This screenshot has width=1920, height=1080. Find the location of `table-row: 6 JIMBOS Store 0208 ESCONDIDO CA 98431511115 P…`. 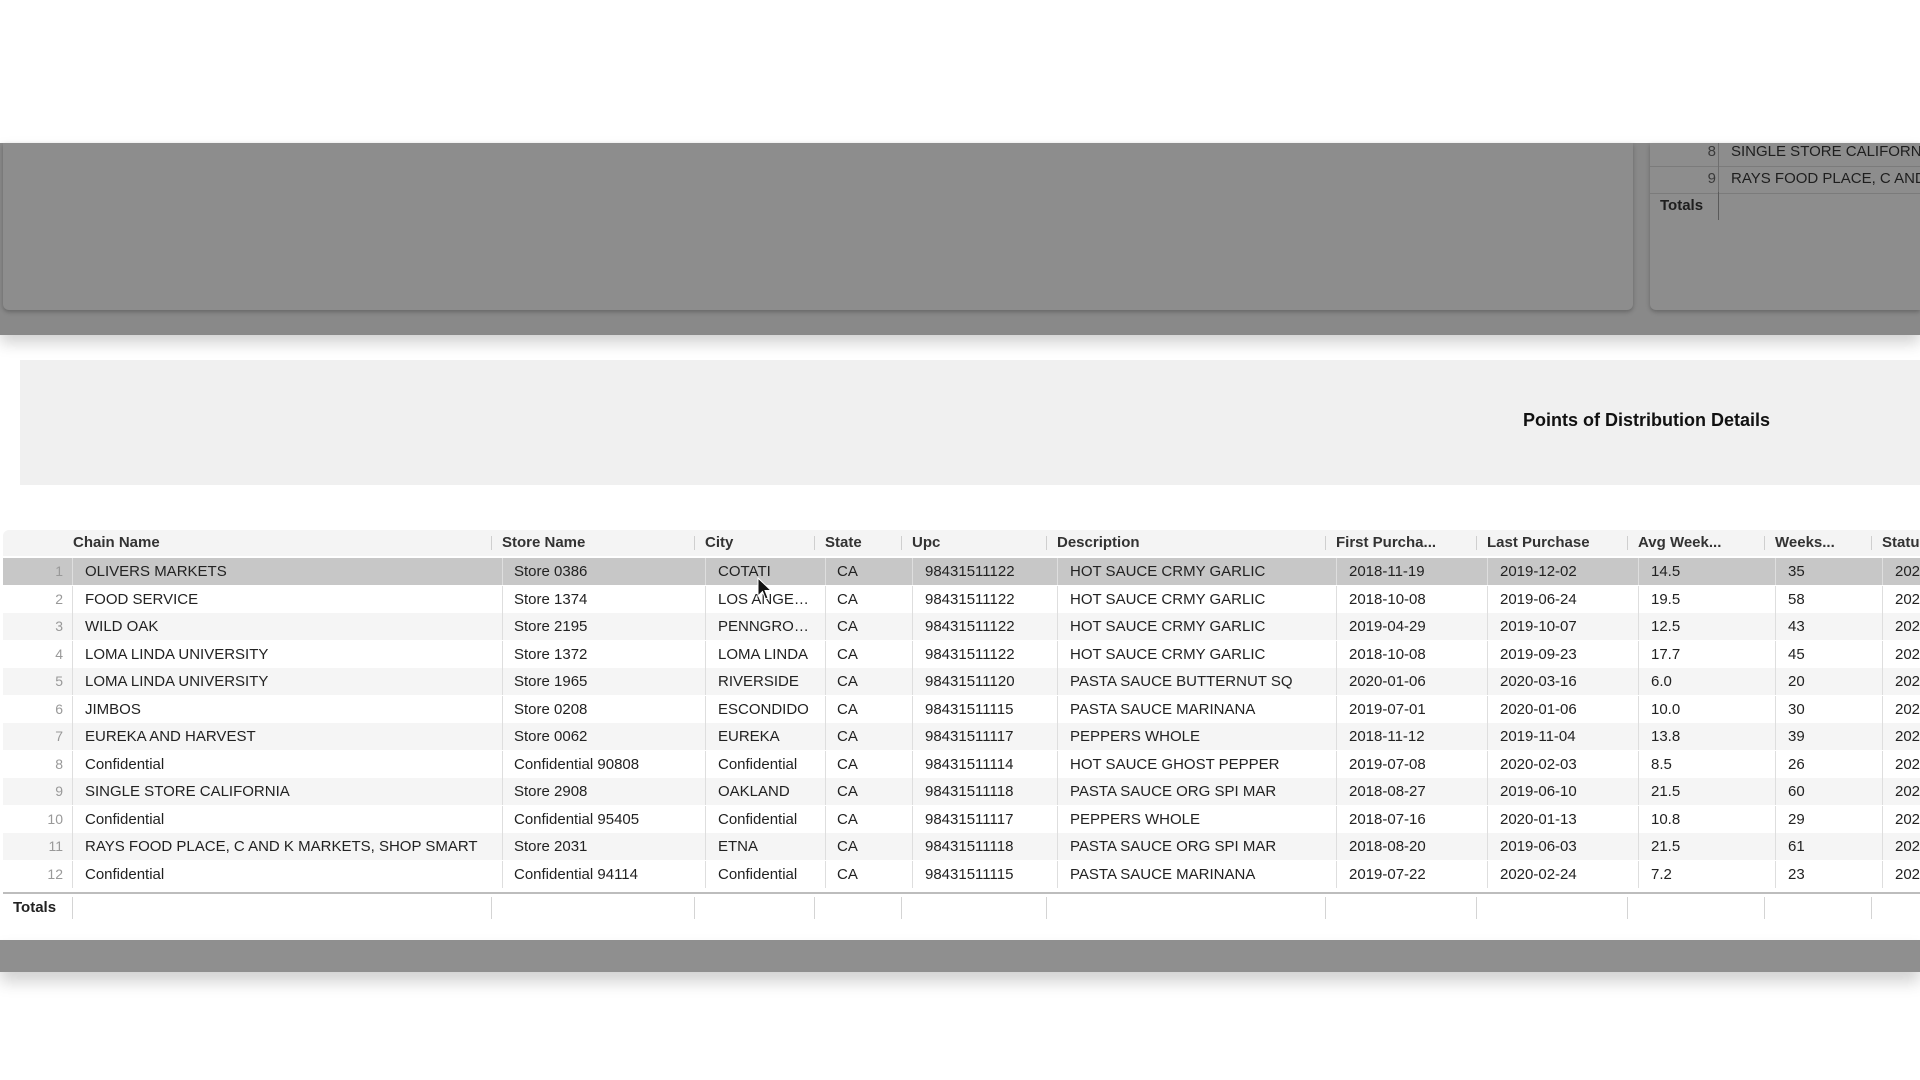

table-row: 6 JIMBOS Store 0208 ESCONDIDO CA 98431511115 P… is located at coordinates (961, 709).